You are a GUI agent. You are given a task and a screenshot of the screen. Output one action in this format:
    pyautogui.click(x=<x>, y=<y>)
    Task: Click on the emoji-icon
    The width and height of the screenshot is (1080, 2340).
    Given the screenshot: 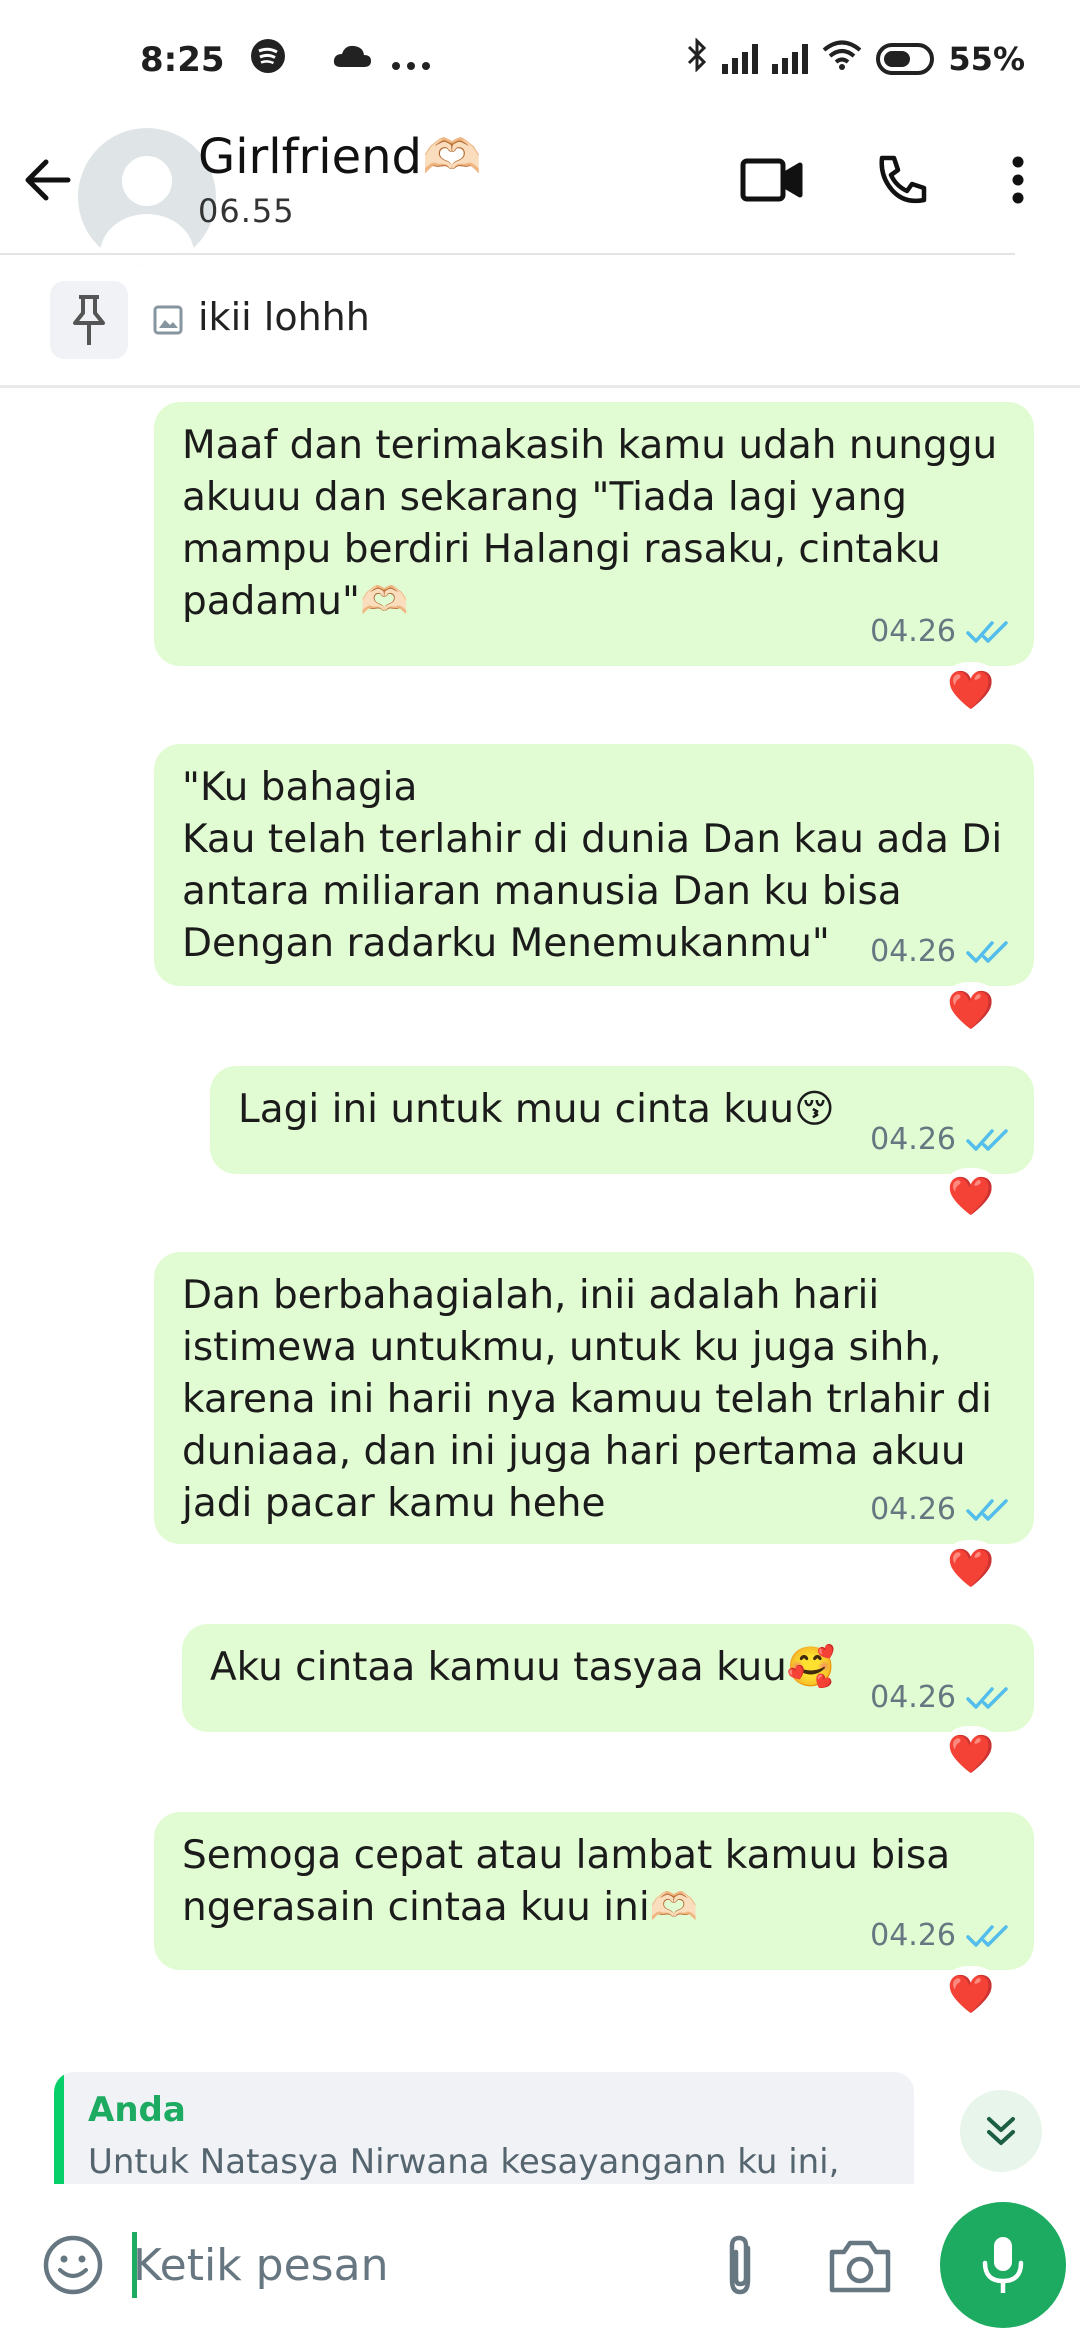 What is the action you would take?
    pyautogui.click(x=73, y=2265)
    